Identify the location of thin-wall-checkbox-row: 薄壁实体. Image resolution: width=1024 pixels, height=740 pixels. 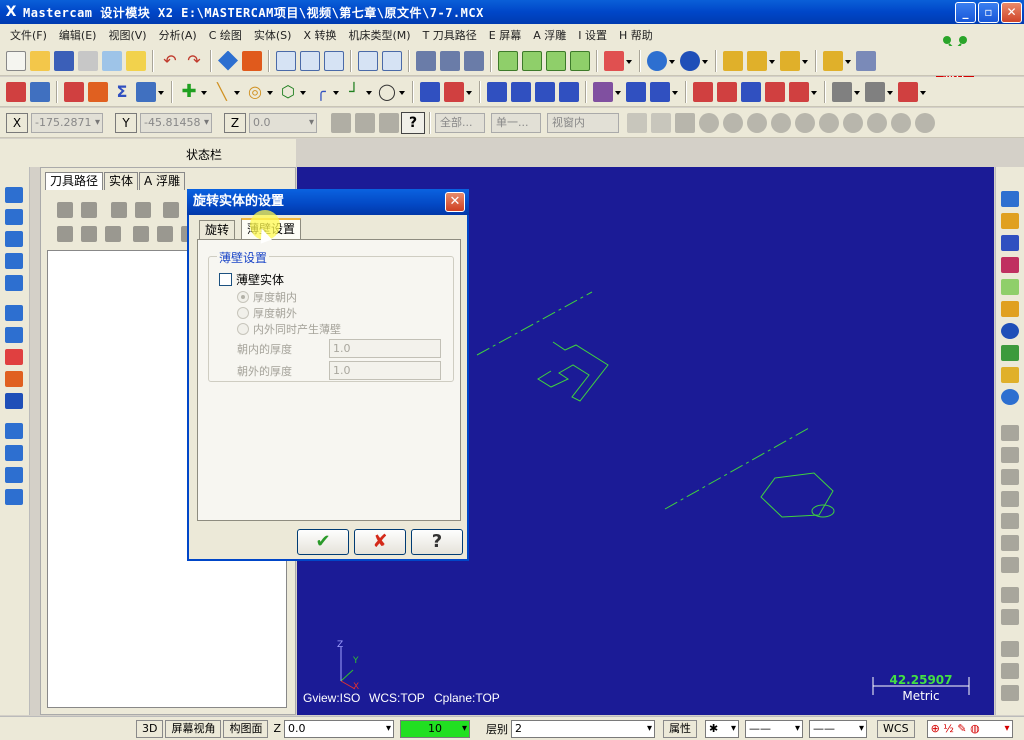
(251, 279).